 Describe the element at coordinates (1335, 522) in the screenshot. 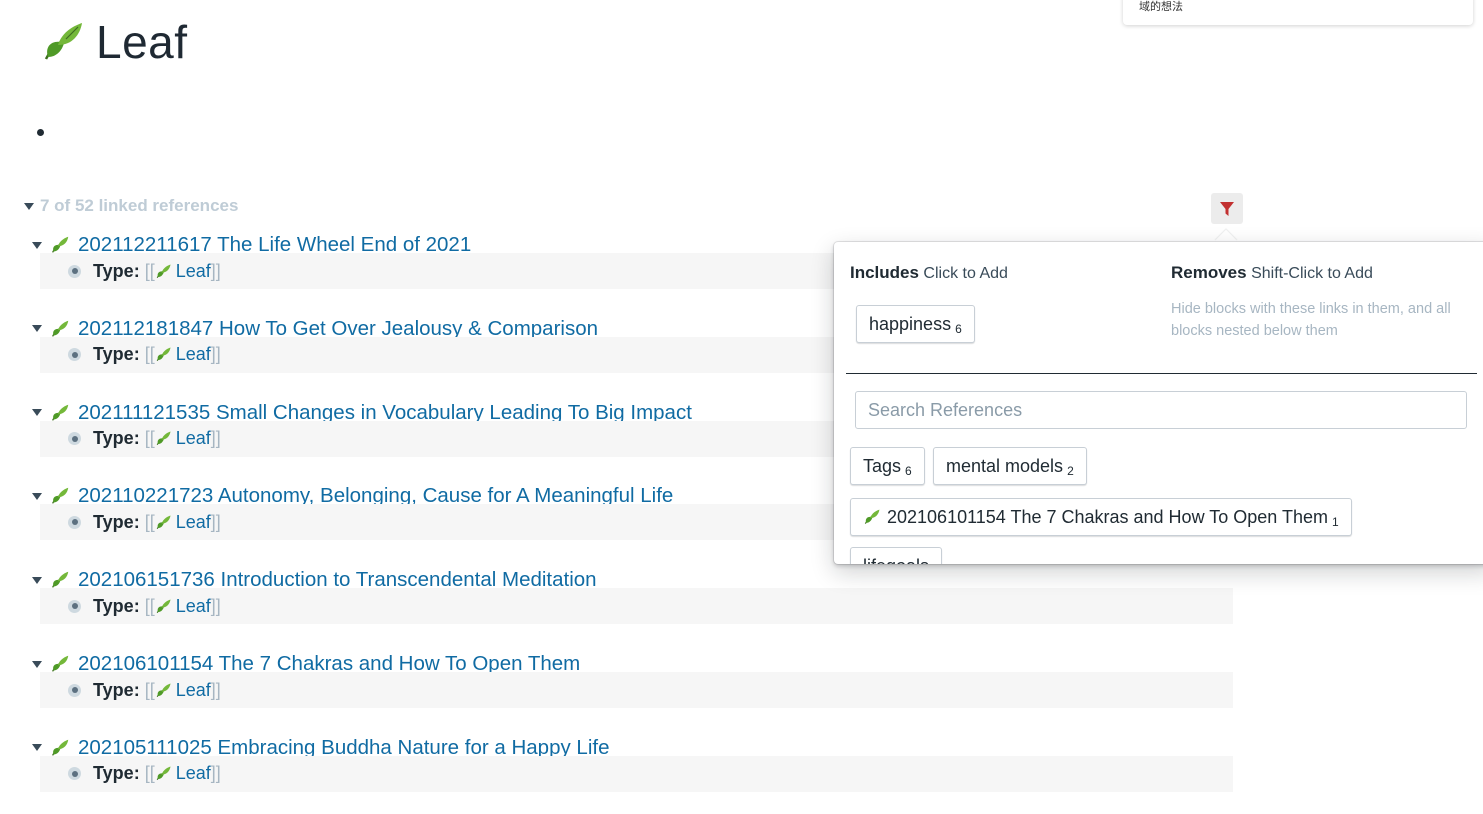

I see `chip-count: 1` at that location.